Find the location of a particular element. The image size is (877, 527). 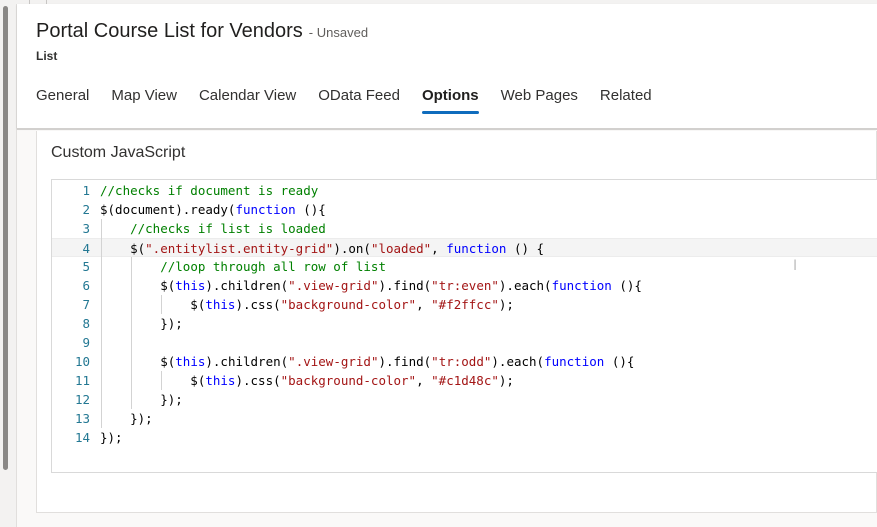

line-number: 2 is located at coordinates (86, 209).